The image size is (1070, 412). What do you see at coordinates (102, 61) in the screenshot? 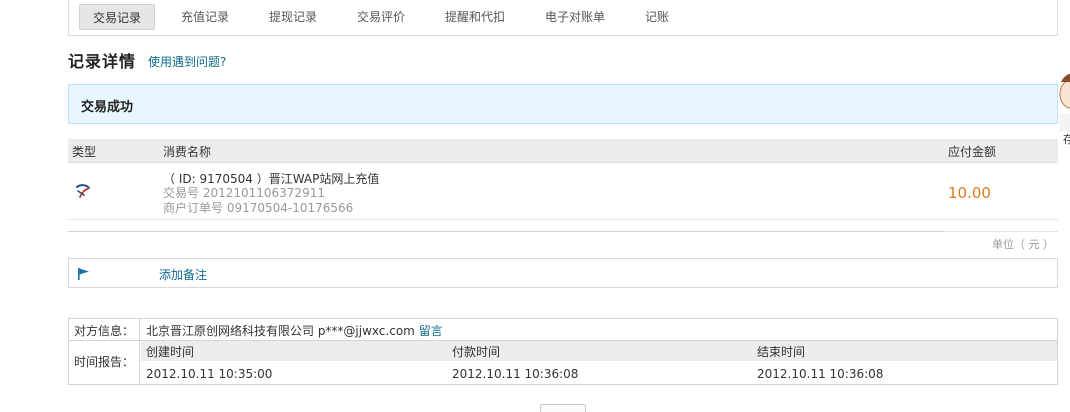
I see `page-title: 记录详情` at bounding box center [102, 61].